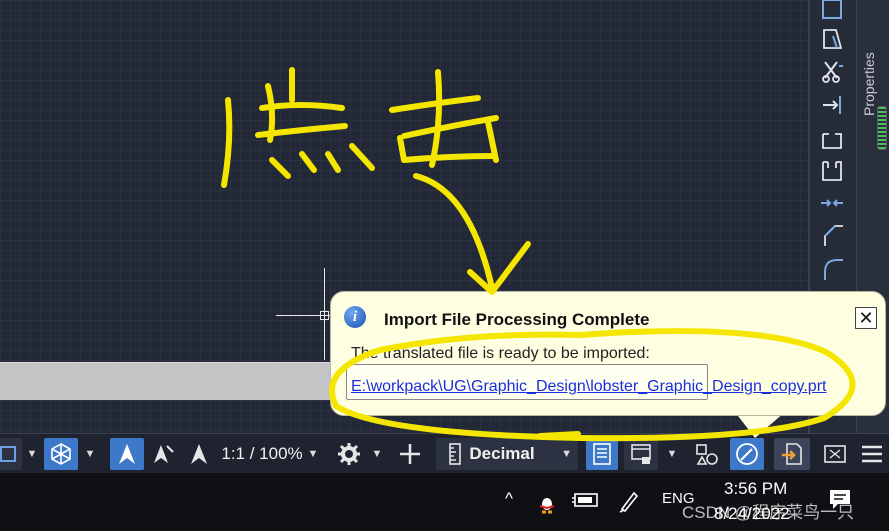  What do you see at coordinates (355, 317) in the screenshot?
I see `info-icon: i` at bounding box center [355, 317].